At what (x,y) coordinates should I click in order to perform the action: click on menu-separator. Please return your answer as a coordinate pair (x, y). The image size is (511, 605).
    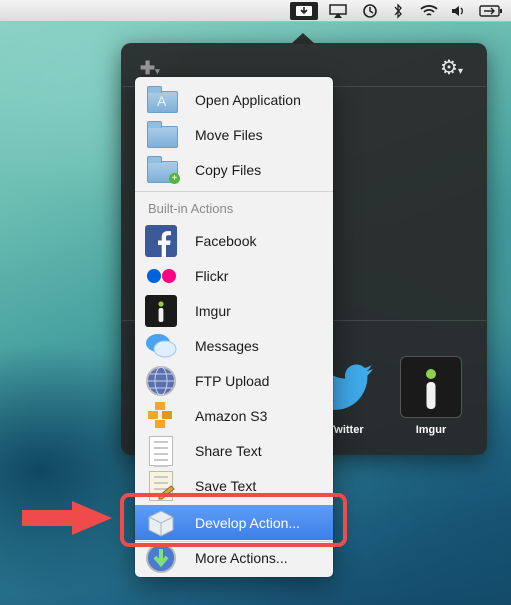
    Looking at the image, I should click on (234, 191).